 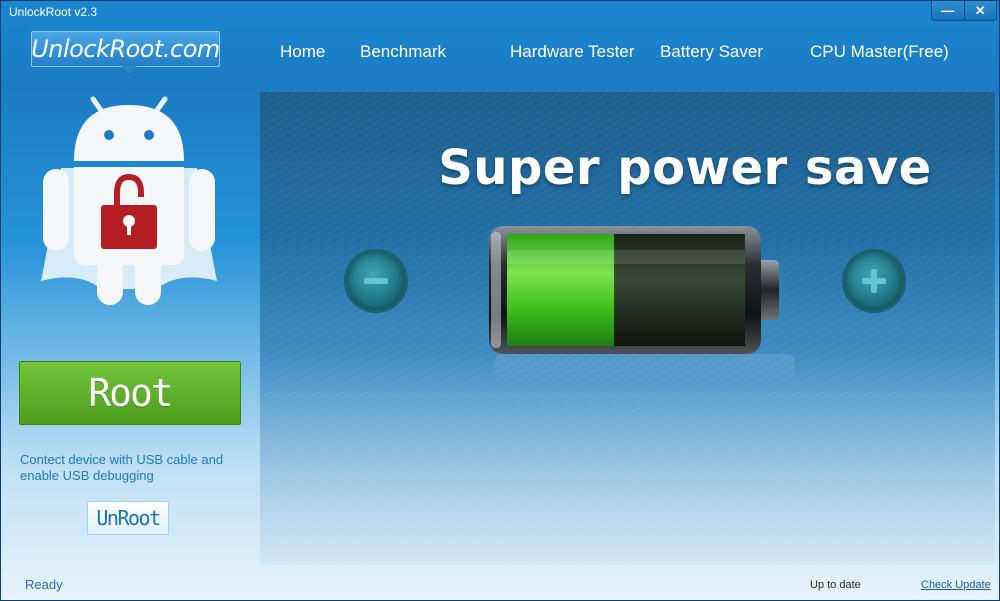 What do you see at coordinates (128, 518) in the screenshot?
I see `unroot-button: UnRoot` at bounding box center [128, 518].